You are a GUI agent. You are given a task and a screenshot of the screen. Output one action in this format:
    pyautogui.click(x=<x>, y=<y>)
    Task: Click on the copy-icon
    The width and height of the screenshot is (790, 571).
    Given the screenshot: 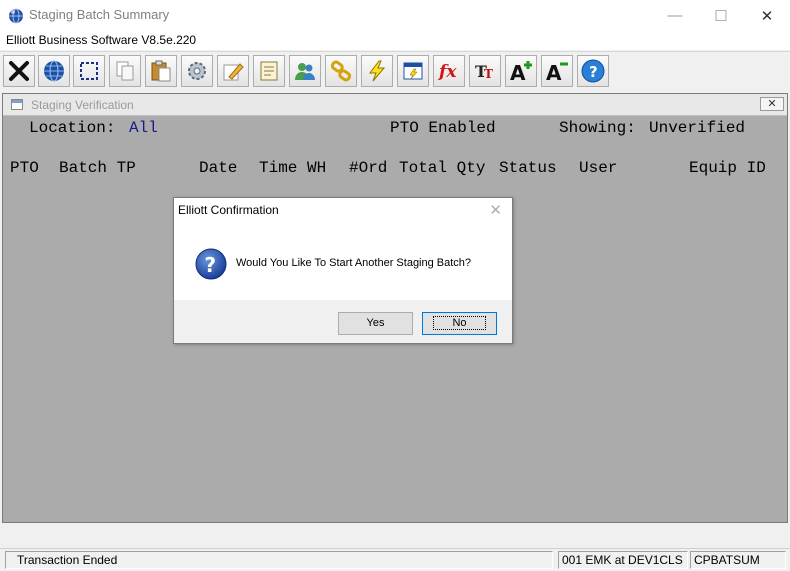 What is the action you would take?
    pyautogui.click(x=125, y=71)
    